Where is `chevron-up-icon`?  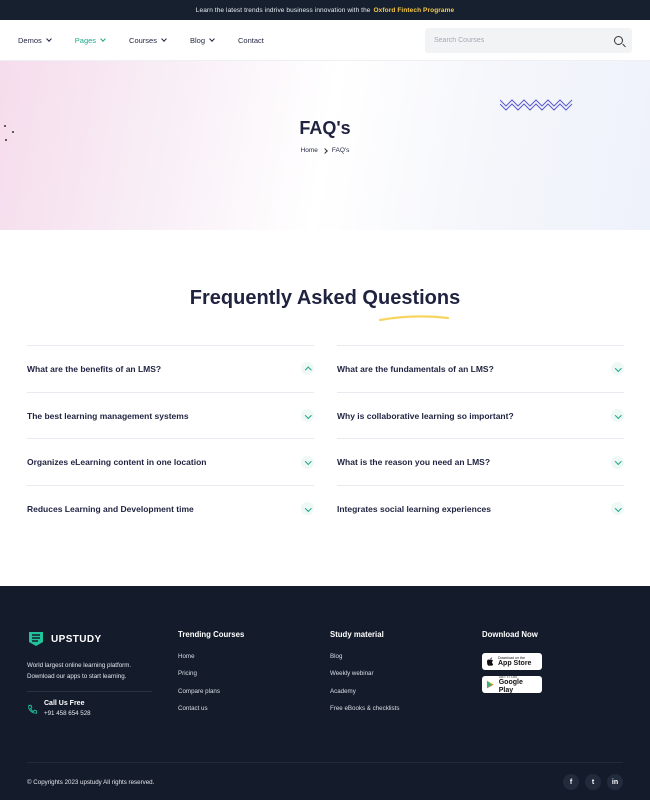 chevron-up-icon is located at coordinates (307, 369).